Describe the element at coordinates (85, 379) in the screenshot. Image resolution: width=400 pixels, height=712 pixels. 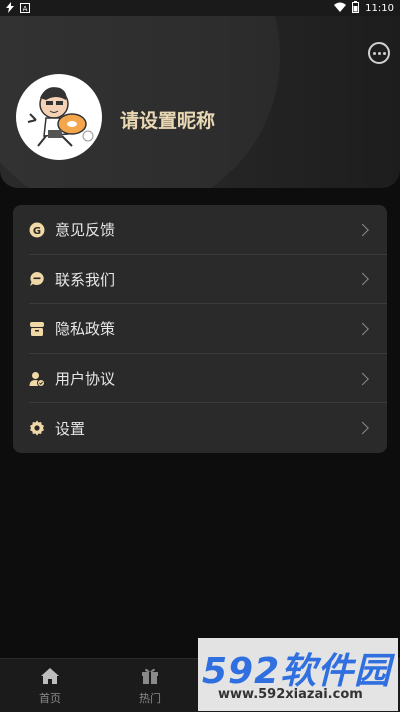
I see `menu-item-label: 用户协议` at that location.